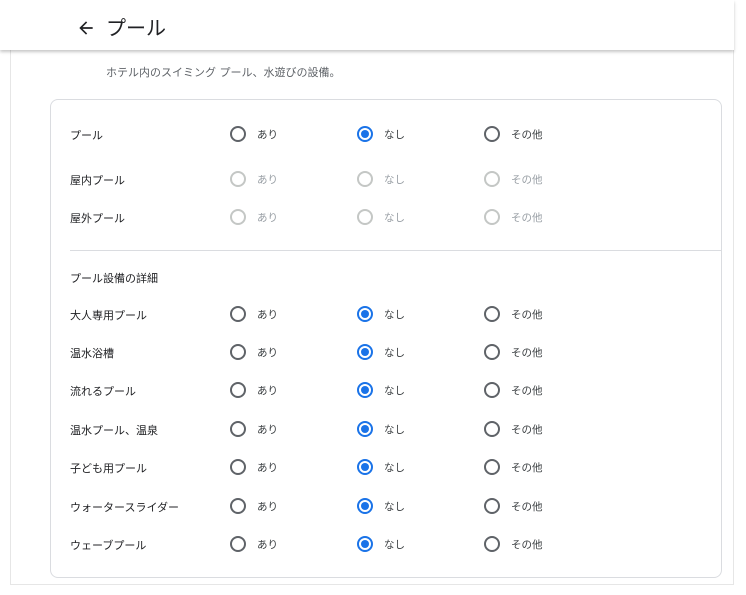 The image size is (746, 595). I want to click on amenity-row-label: 流れるプール, so click(103, 391).